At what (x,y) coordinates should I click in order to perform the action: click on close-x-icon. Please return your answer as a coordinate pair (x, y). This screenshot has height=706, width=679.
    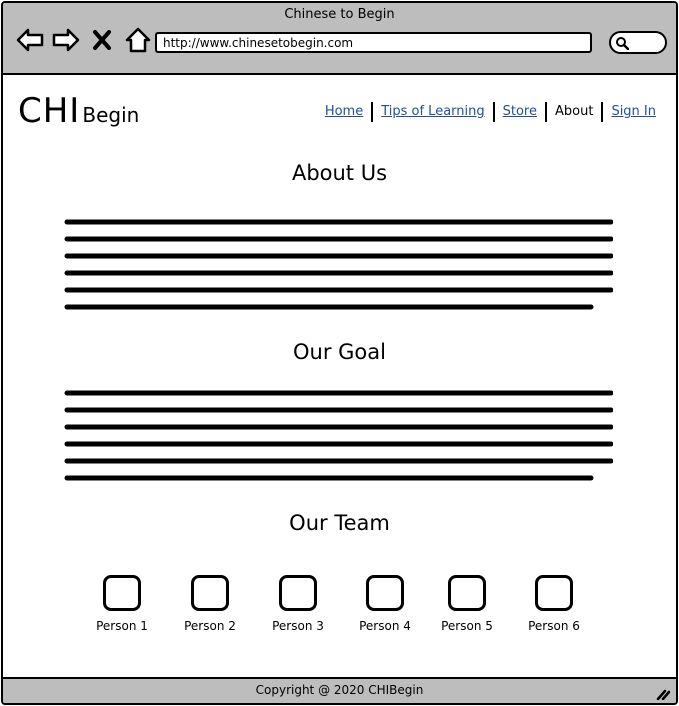
    Looking at the image, I should click on (102, 40).